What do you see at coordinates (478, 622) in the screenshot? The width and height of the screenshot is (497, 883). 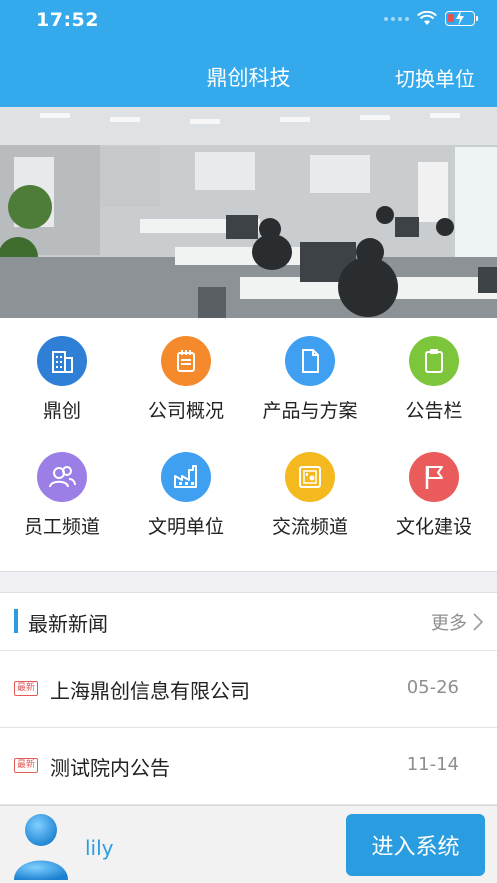 I see `chevron-right-icon` at bounding box center [478, 622].